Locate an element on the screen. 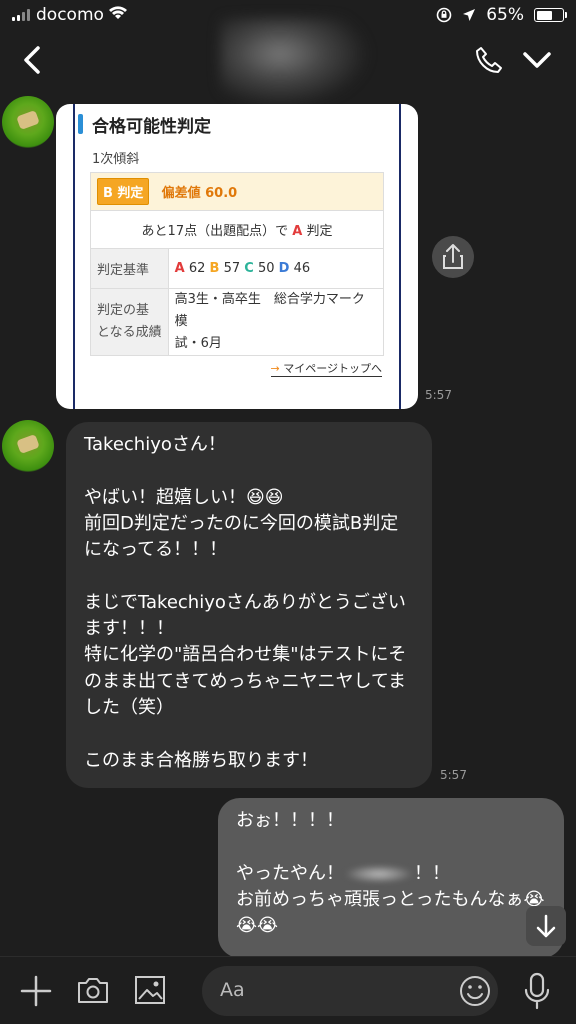 This screenshot has width=576, height=1024. contact-name-blurred is located at coordinates (295, 63).